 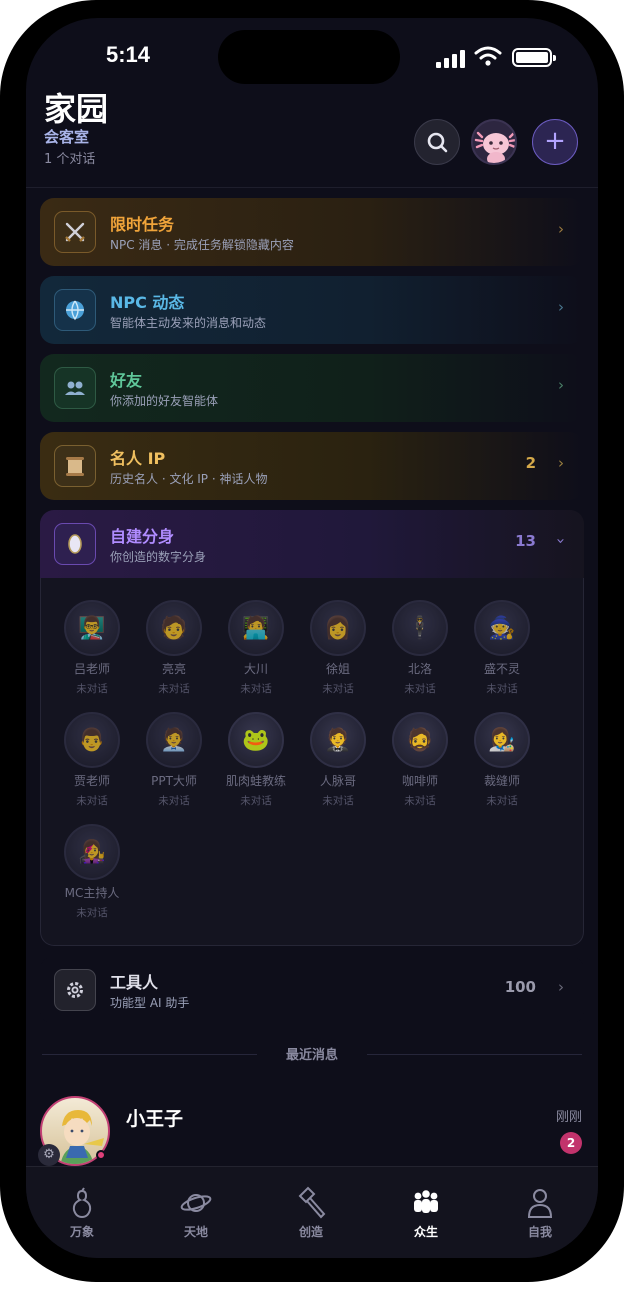 I want to click on avatar-card: 🐸 肌肉蛙教练 未对话, so click(x=256, y=764).